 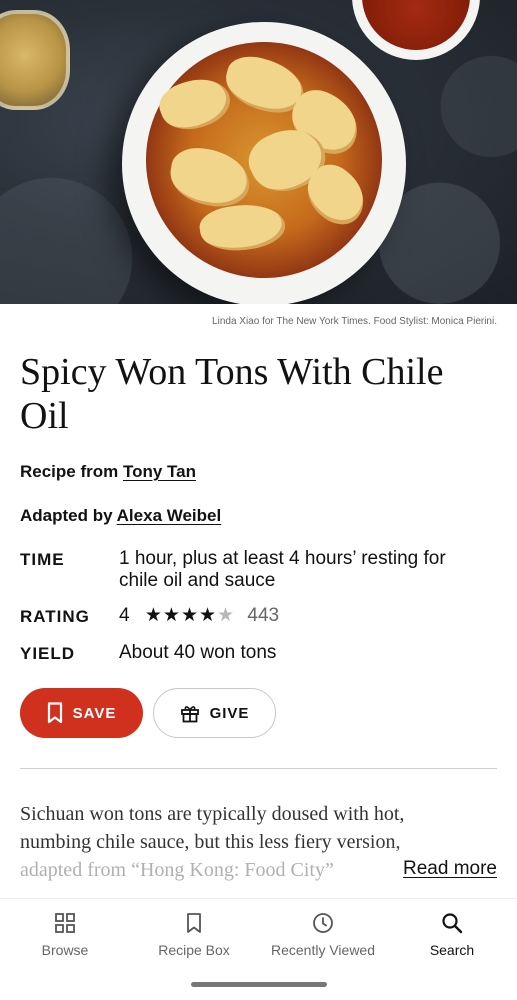 What do you see at coordinates (194, 935) in the screenshot?
I see `tab-recipe-box: Recipe Box` at bounding box center [194, 935].